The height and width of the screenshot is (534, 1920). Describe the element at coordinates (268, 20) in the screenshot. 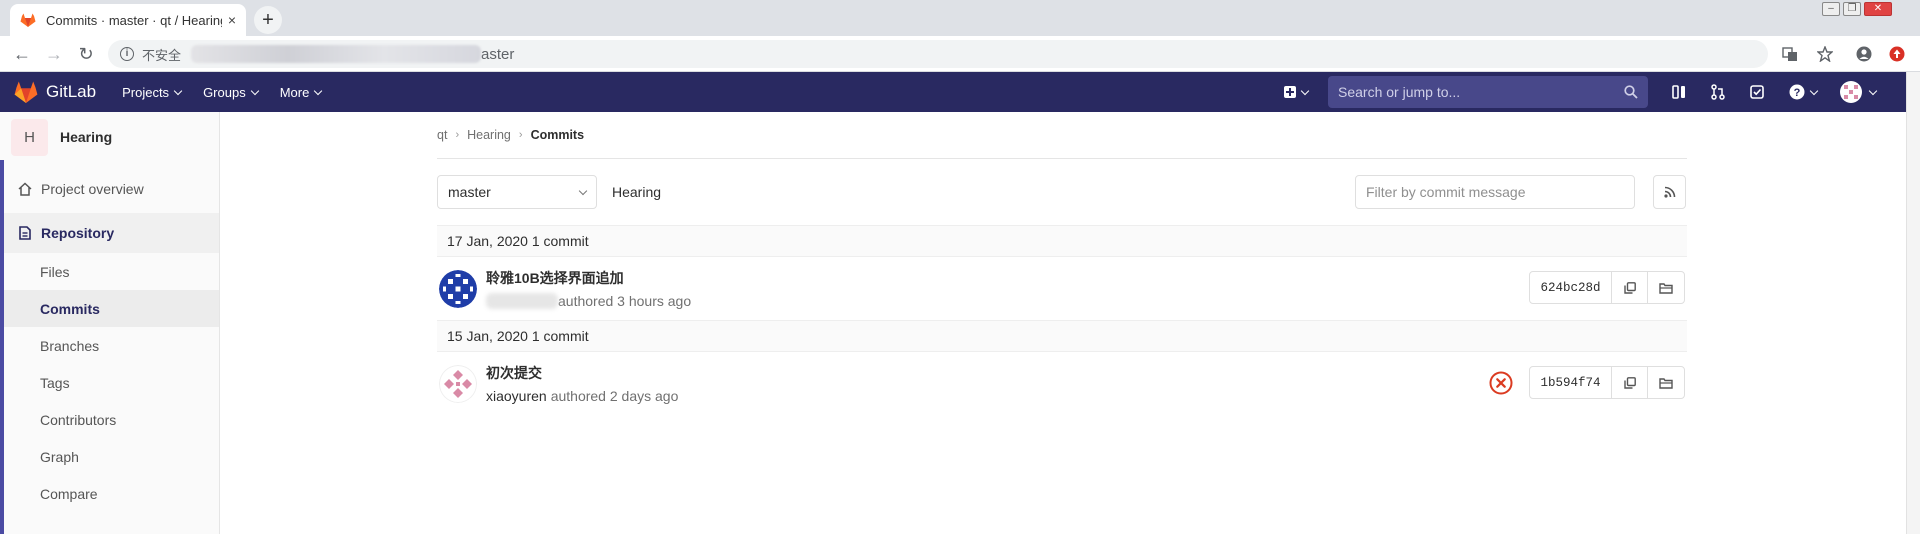

I see `new-tab-button: +` at that location.